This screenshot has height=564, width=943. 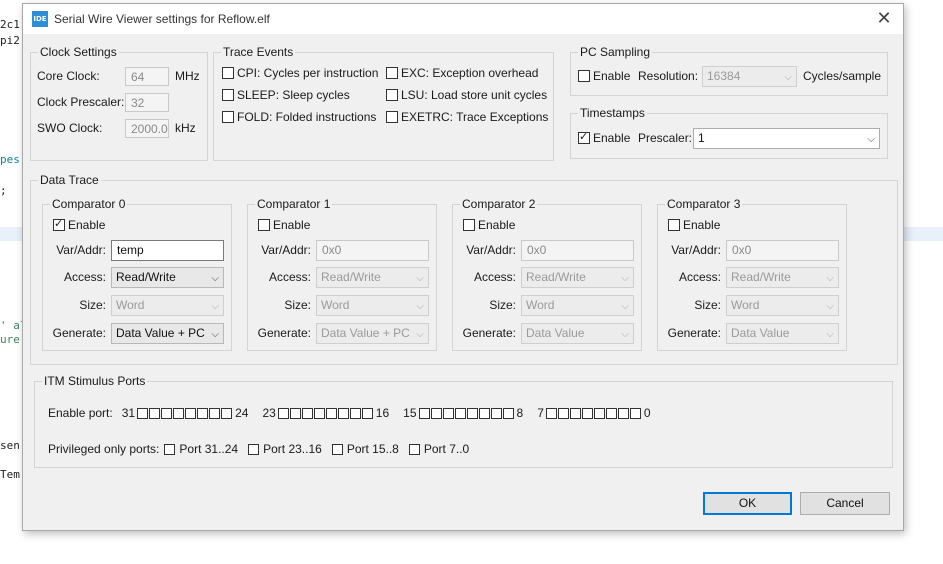 I want to click on comparator-2-var-input: 0x0, so click(x=577, y=250).